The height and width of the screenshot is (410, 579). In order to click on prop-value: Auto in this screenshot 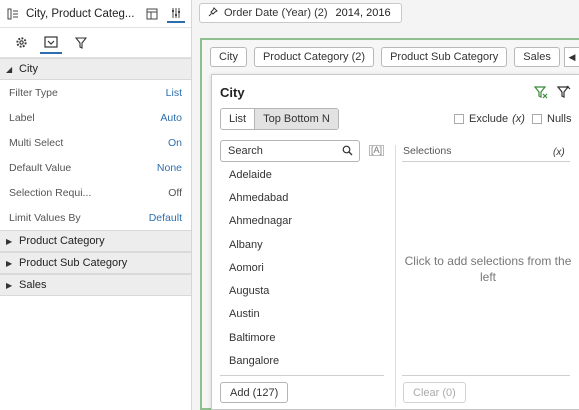, I will do `click(171, 118)`.